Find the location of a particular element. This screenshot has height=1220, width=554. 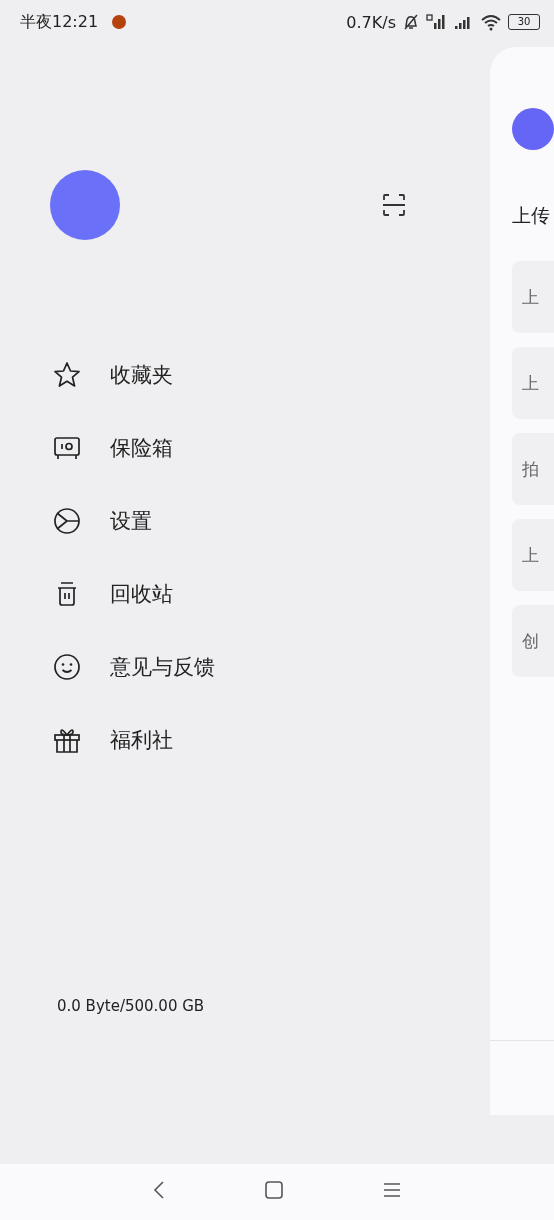

menu-item: 设置 is located at coordinates (102, 521).